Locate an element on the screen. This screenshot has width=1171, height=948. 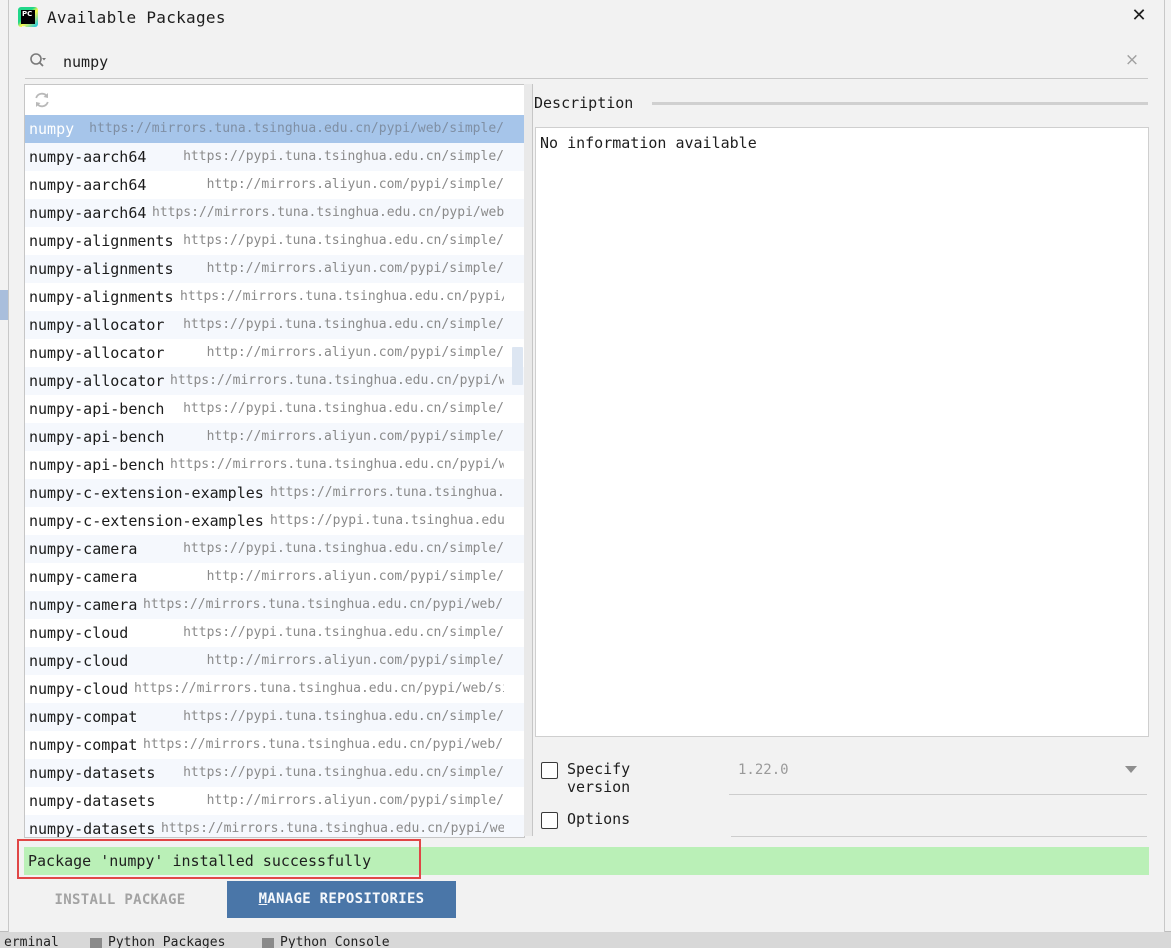
manage-mnemonic: M is located at coordinates (263, 899).